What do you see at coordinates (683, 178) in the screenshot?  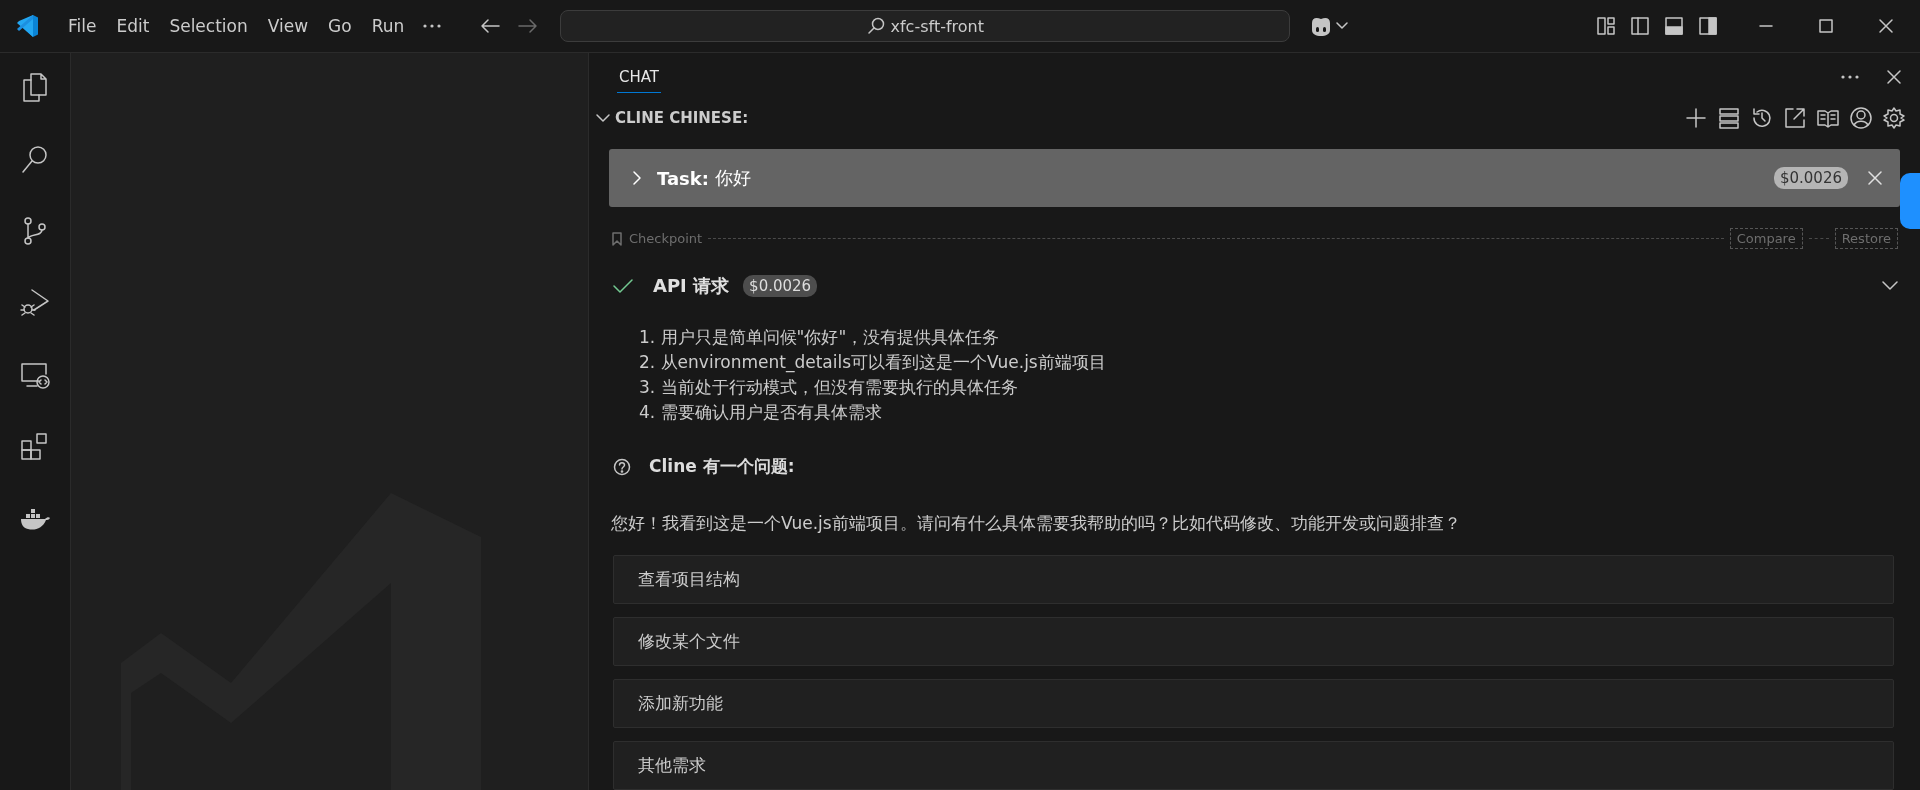 I see `task-label: Task:` at bounding box center [683, 178].